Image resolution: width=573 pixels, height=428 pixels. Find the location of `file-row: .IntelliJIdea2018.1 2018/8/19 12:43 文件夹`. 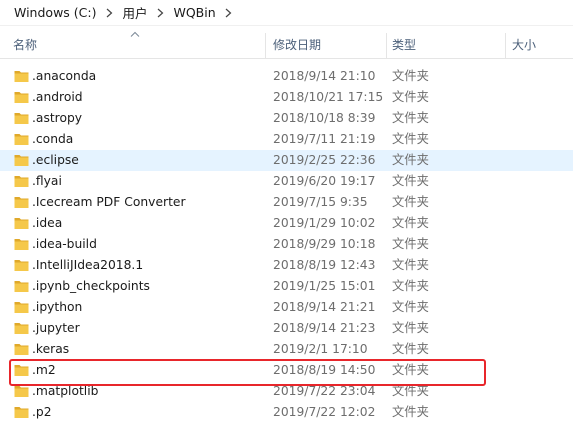

file-row: .IntelliJIdea2018.1 2018/8/19 12:43 文件夹 is located at coordinates (286, 265).